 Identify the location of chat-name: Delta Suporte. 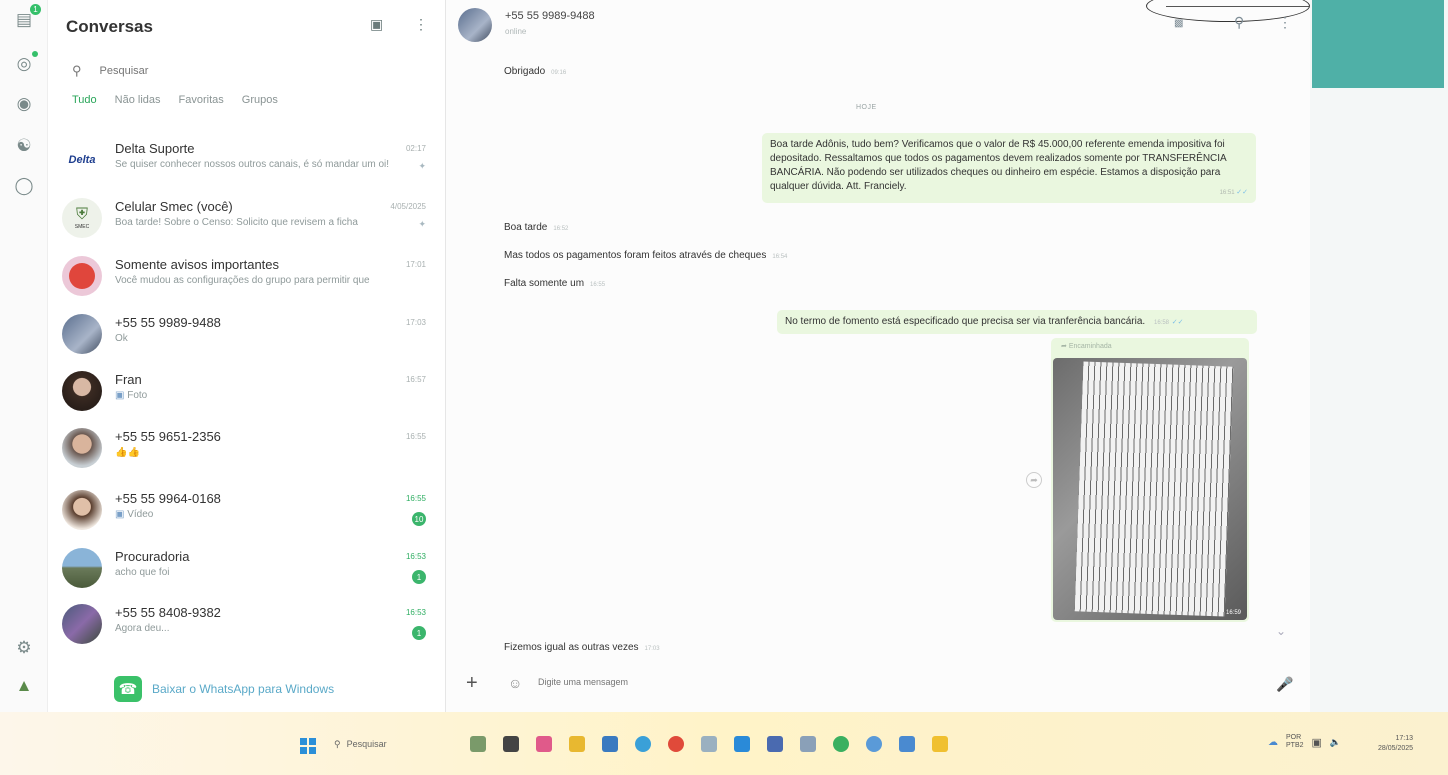
(155, 148).